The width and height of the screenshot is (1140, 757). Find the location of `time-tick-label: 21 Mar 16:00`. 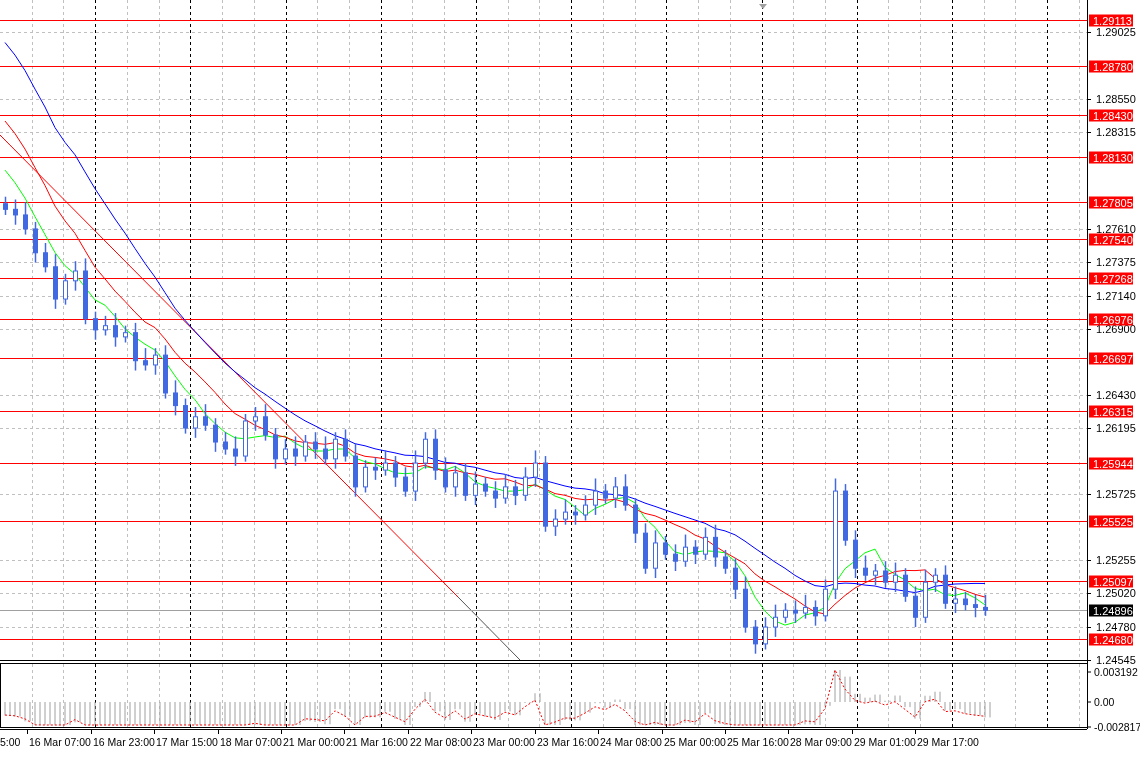

time-tick-label: 21 Mar 16:00 is located at coordinates (376, 738).